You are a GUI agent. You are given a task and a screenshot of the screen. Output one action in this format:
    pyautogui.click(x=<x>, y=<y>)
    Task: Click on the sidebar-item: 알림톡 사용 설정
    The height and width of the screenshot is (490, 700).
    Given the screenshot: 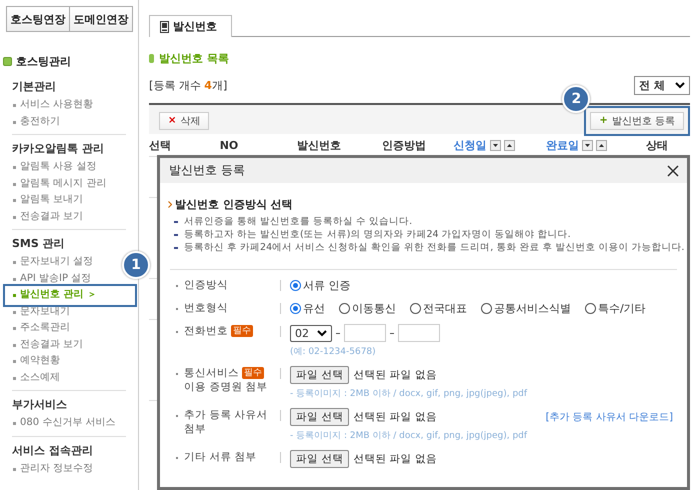 What is the action you would take?
    pyautogui.click(x=54, y=167)
    